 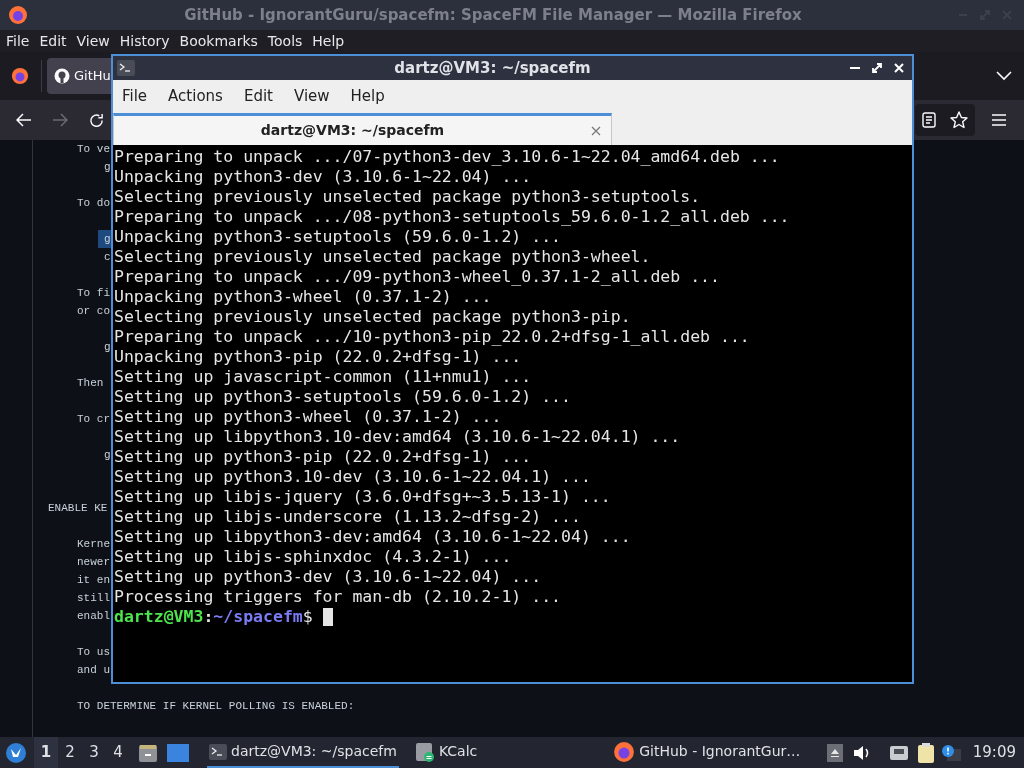 I want to click on browser-tab: GitHu, so click(x=79, y=76).